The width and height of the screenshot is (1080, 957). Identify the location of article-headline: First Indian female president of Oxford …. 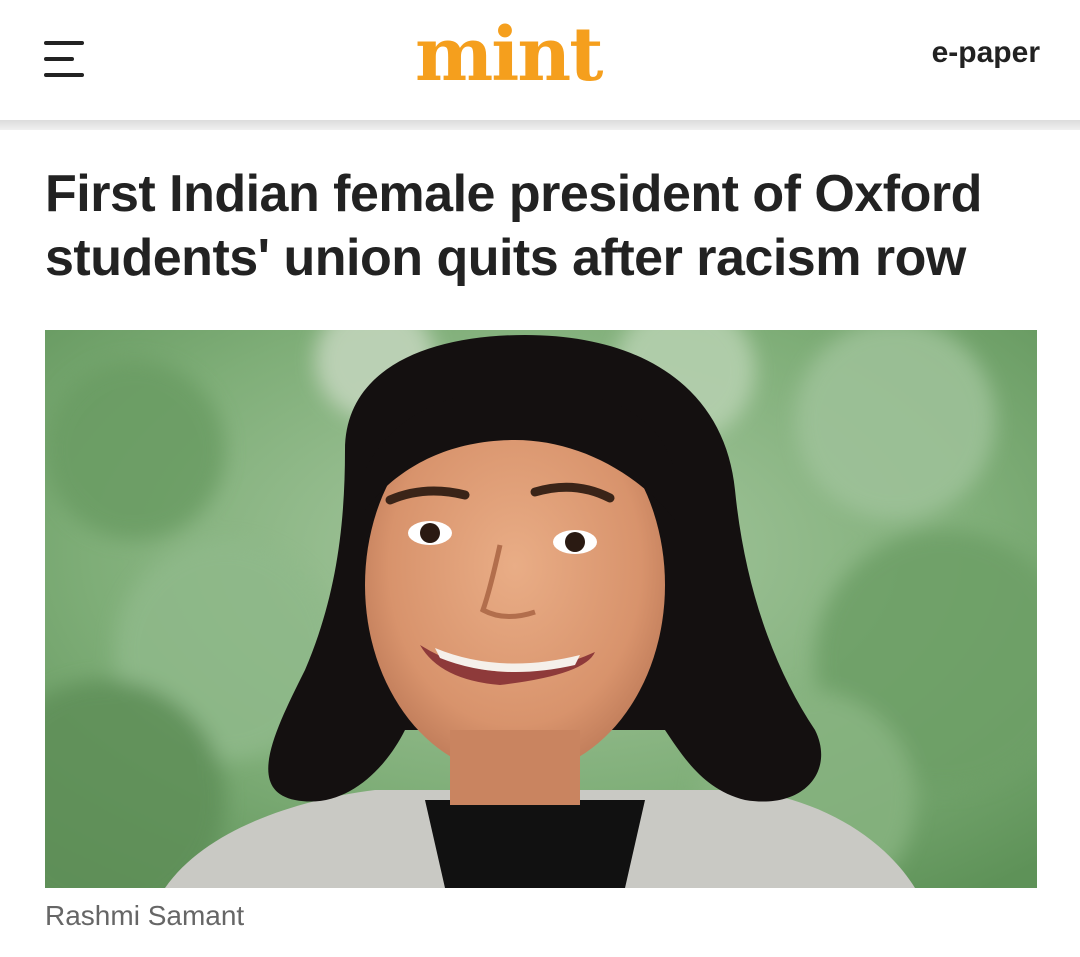
(513, 226).